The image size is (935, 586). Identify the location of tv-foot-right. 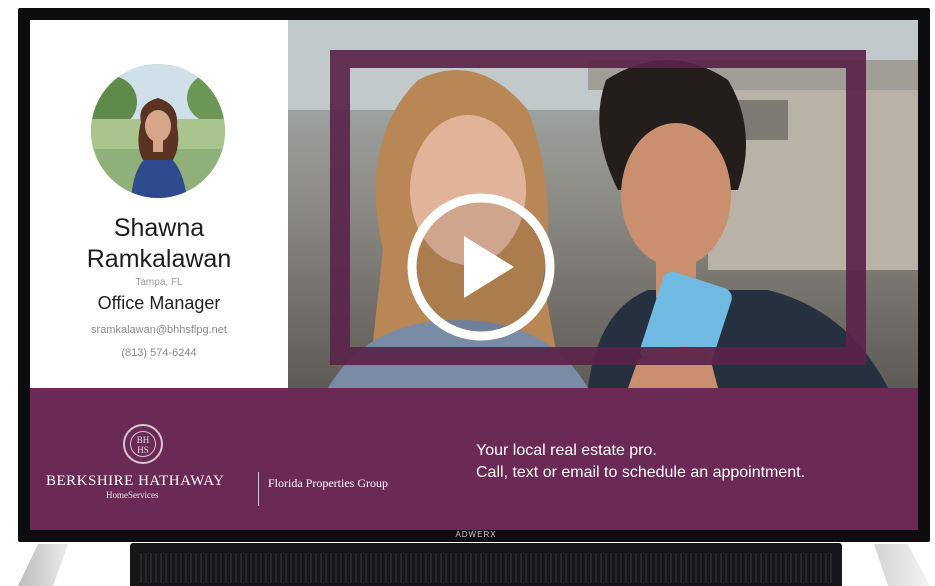
(902, 565).